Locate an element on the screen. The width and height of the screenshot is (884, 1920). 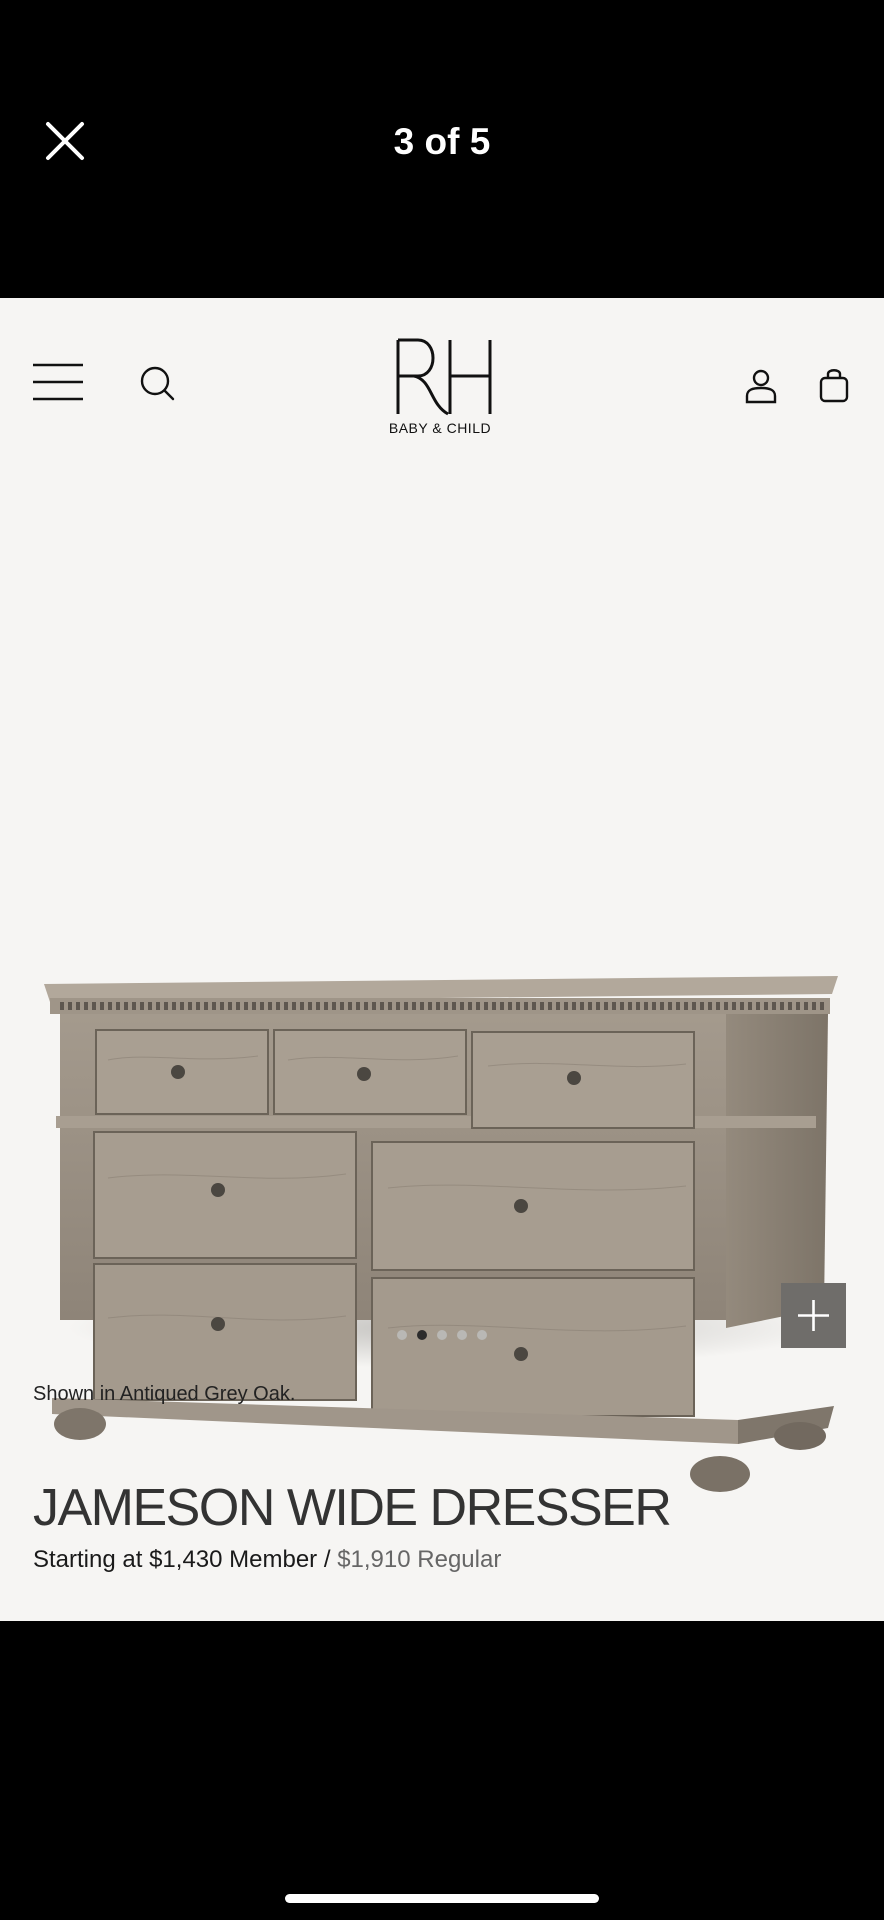
image-caption: Shown in Antiqued Grey Oak. is located at coordinates (164, 1394).